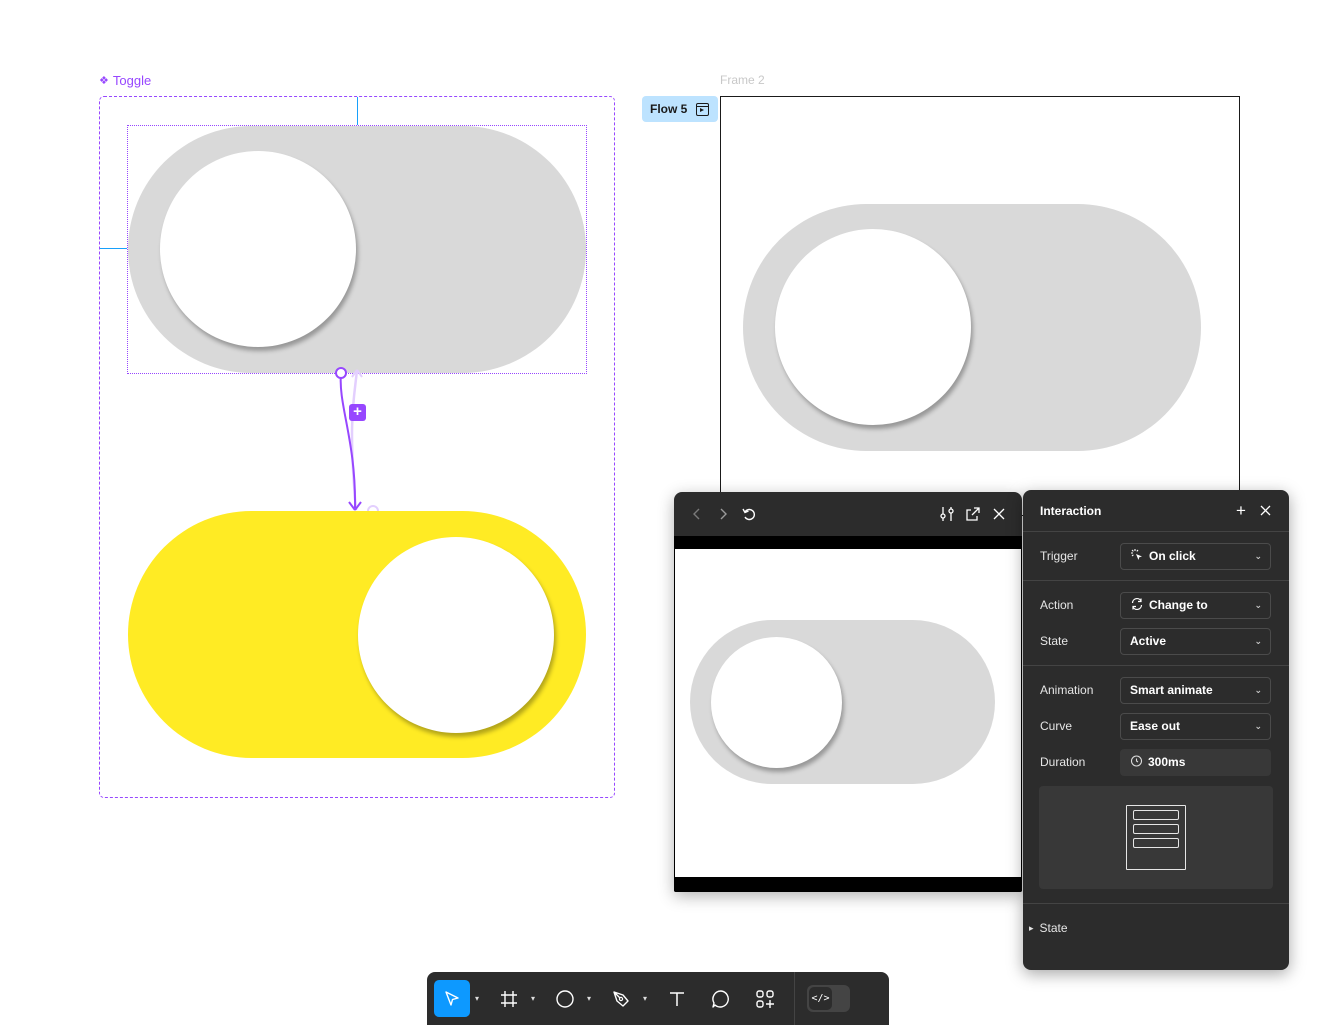 The height and width of the screenshot is (1025, 1337). I want to click on action-label: Action, so click(1057, 605).